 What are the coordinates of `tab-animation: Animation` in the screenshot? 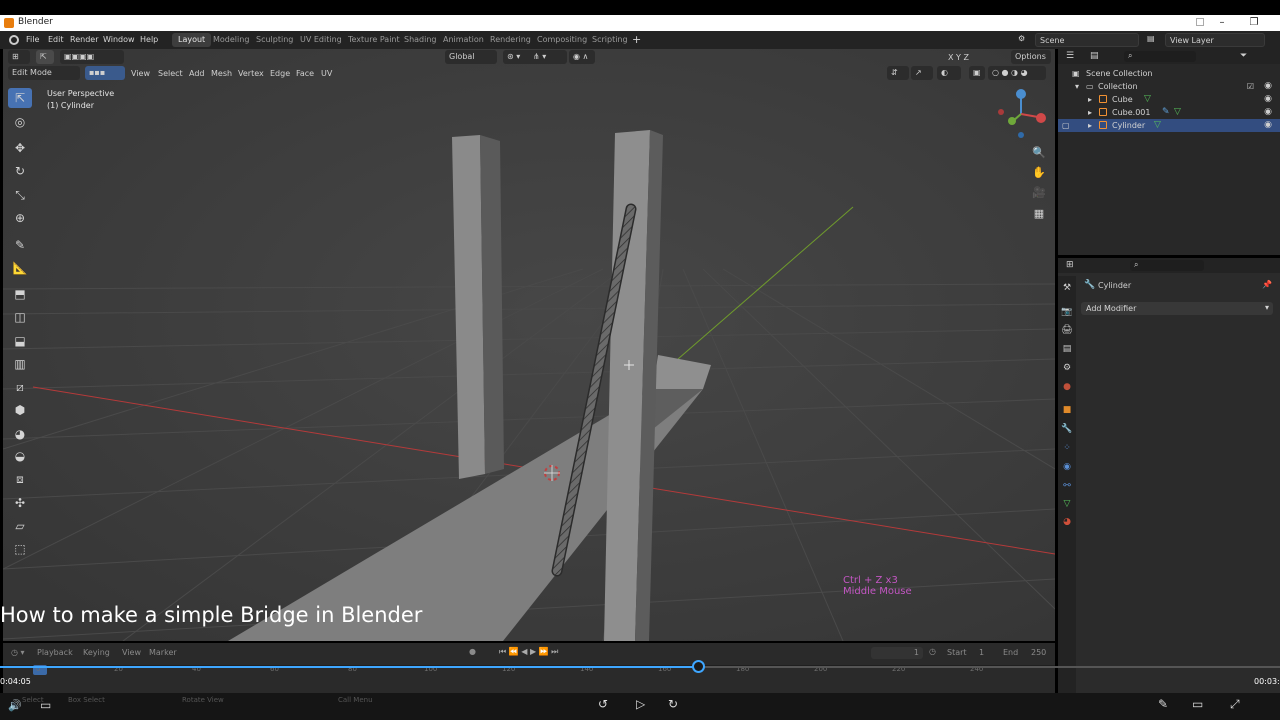 It's located at (463, 40).